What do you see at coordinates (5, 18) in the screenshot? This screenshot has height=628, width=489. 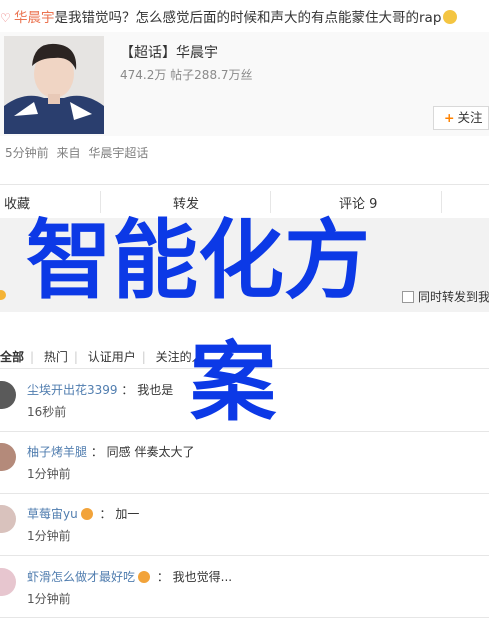 I see `heart-icon: ♡` at bounding box center [5, 18].